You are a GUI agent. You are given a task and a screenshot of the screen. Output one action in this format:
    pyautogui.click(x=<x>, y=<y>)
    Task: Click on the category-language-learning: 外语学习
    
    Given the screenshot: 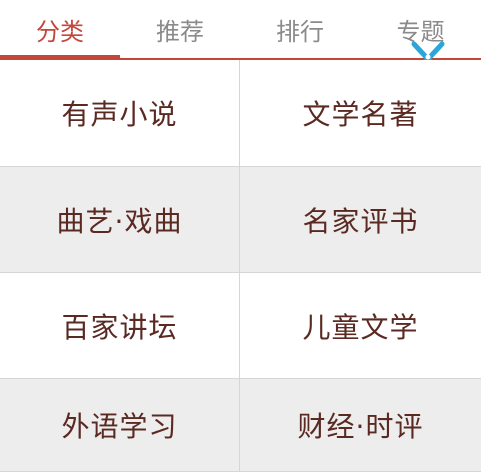 What is the action you would take?
    pyautogui.click(x=120, y=425)
    